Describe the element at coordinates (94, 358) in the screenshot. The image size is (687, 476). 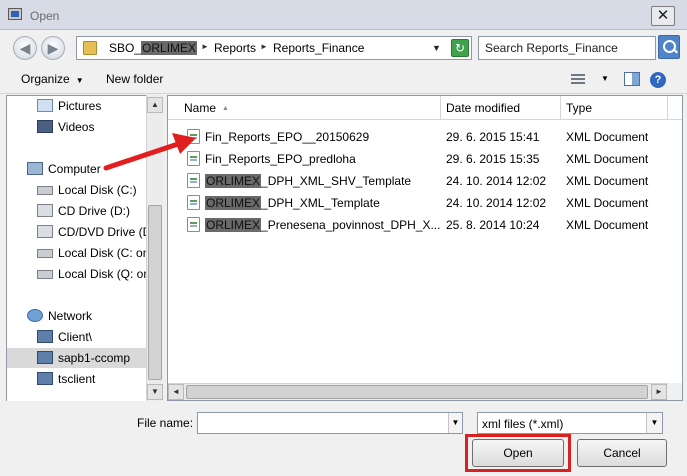
I see `sidebar-item-label: sapb1-ccomp` at that location.